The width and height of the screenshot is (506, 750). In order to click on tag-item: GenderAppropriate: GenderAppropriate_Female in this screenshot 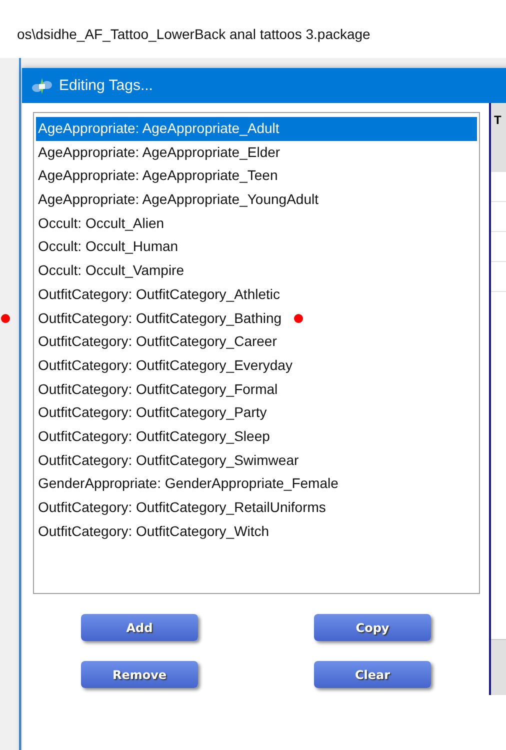, I will do `click(187, 484)`.